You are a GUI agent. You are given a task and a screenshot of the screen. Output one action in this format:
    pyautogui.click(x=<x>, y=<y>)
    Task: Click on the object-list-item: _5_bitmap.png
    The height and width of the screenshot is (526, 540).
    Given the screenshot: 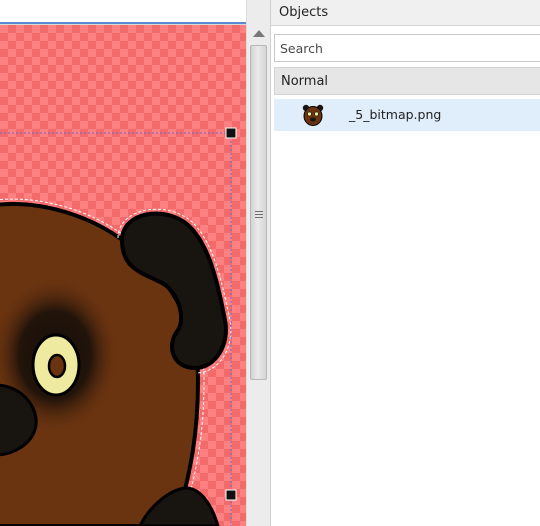 What is the action you would take?
    pyautogui.click(x=407, y=115)
    